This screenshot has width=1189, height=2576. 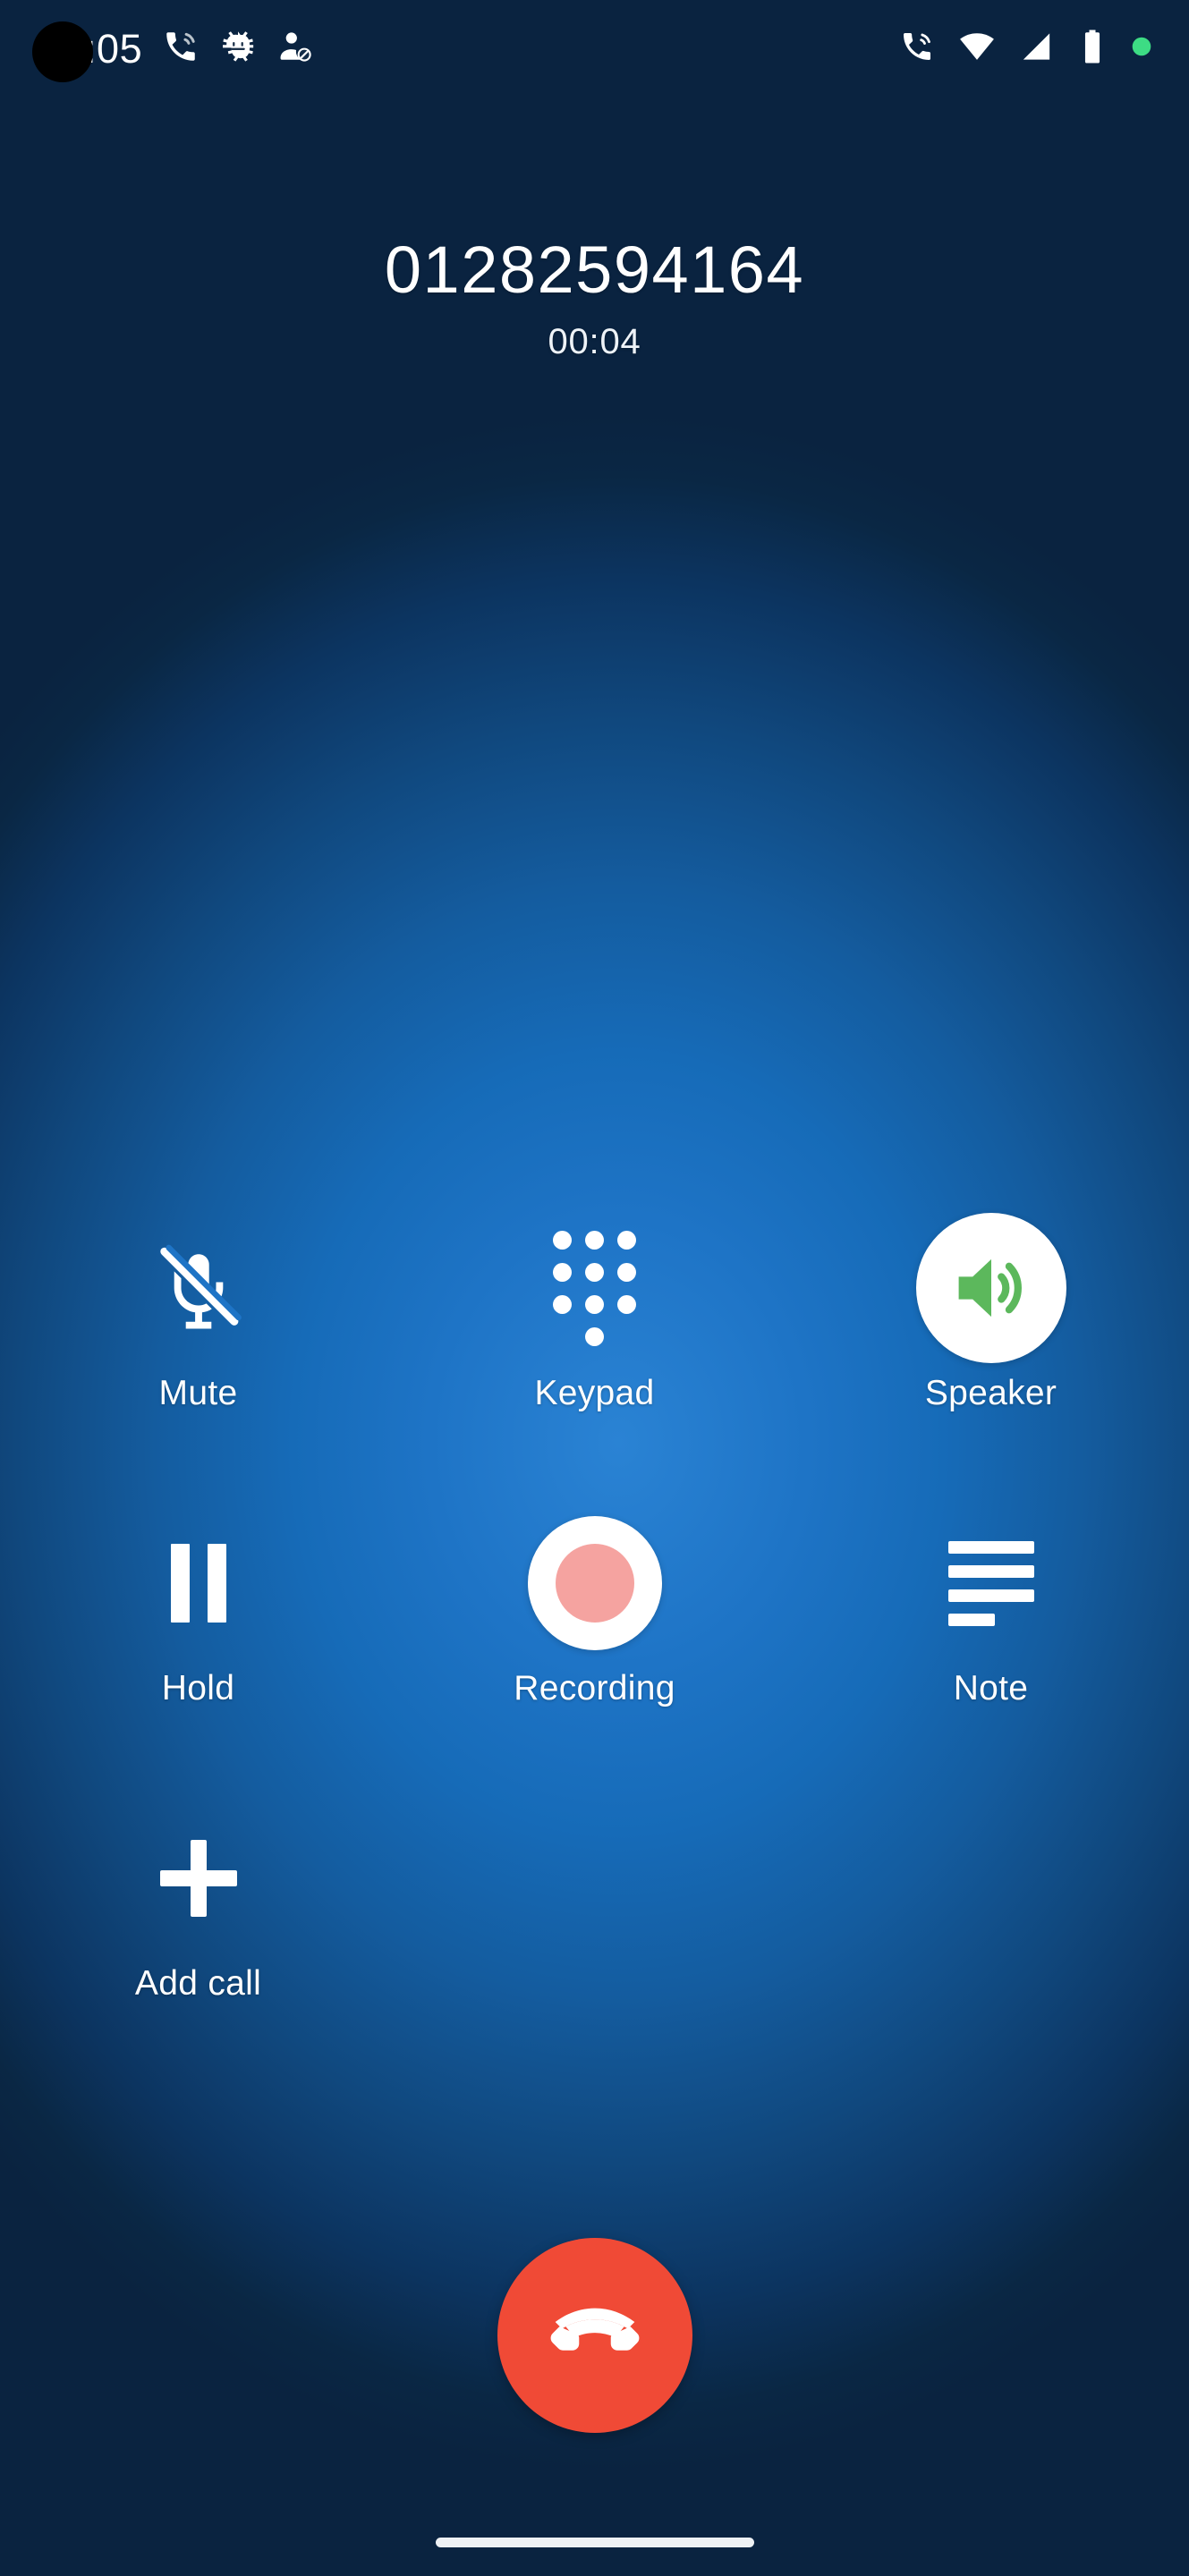 What do you see at coordinates (594, 1393) in the screenshot?
I see `keypad-label: Keypad` at bounding box center [594, 1393].